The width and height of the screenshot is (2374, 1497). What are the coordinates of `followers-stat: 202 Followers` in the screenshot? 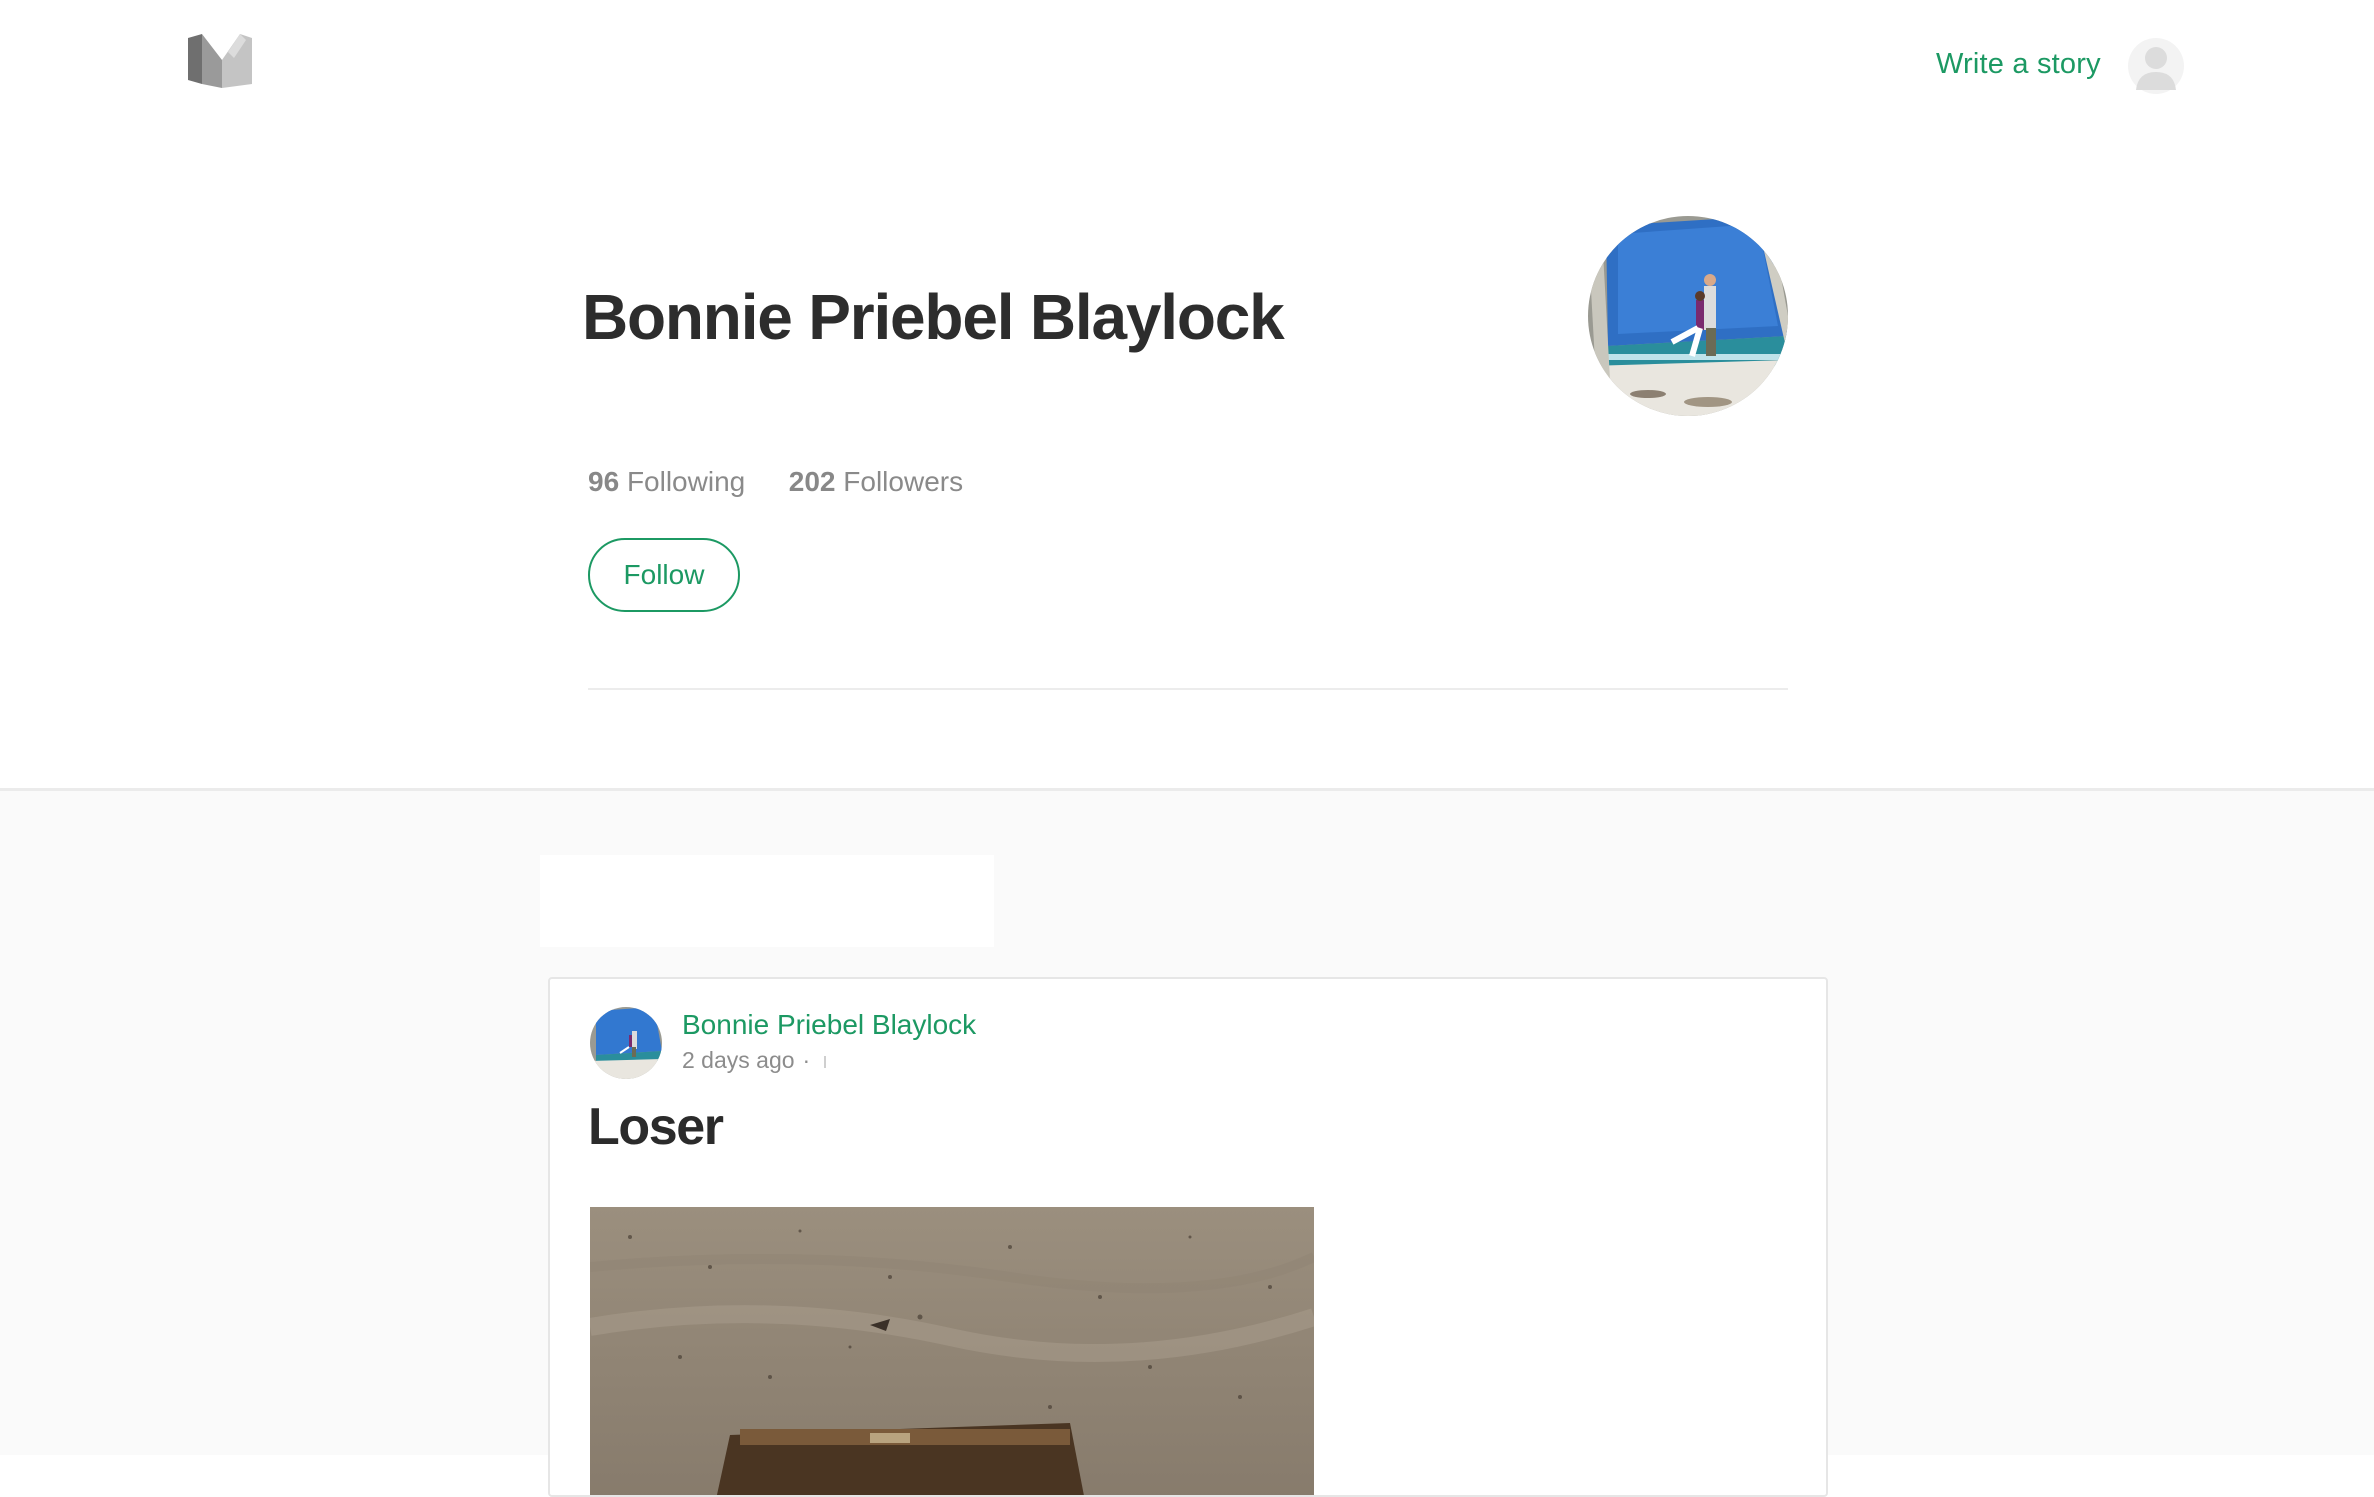 It's located at (876, 481).